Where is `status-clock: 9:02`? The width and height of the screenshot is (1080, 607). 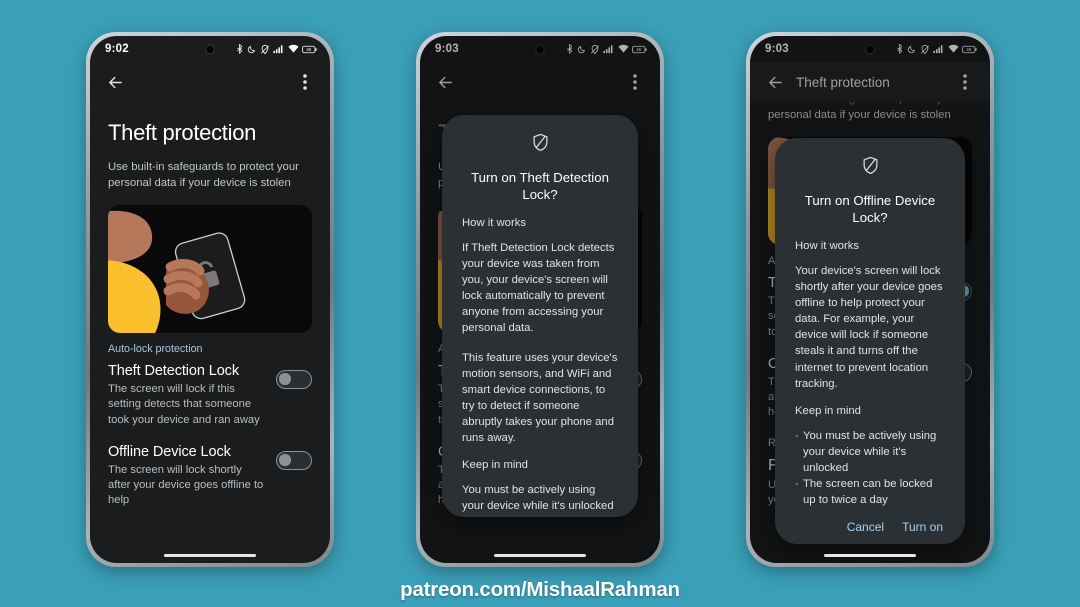 status-clock: 9:02 is located at coordinates (117, 49).